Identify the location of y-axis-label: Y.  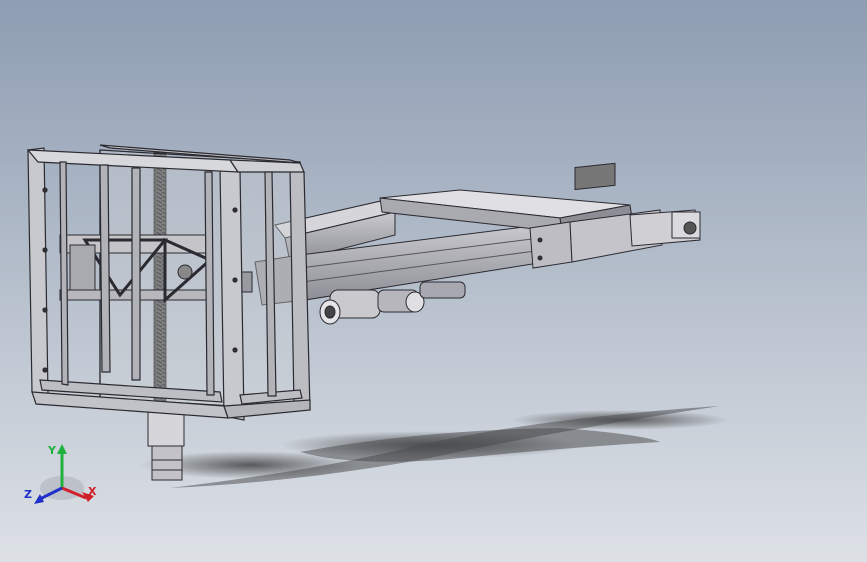
(52, 450).